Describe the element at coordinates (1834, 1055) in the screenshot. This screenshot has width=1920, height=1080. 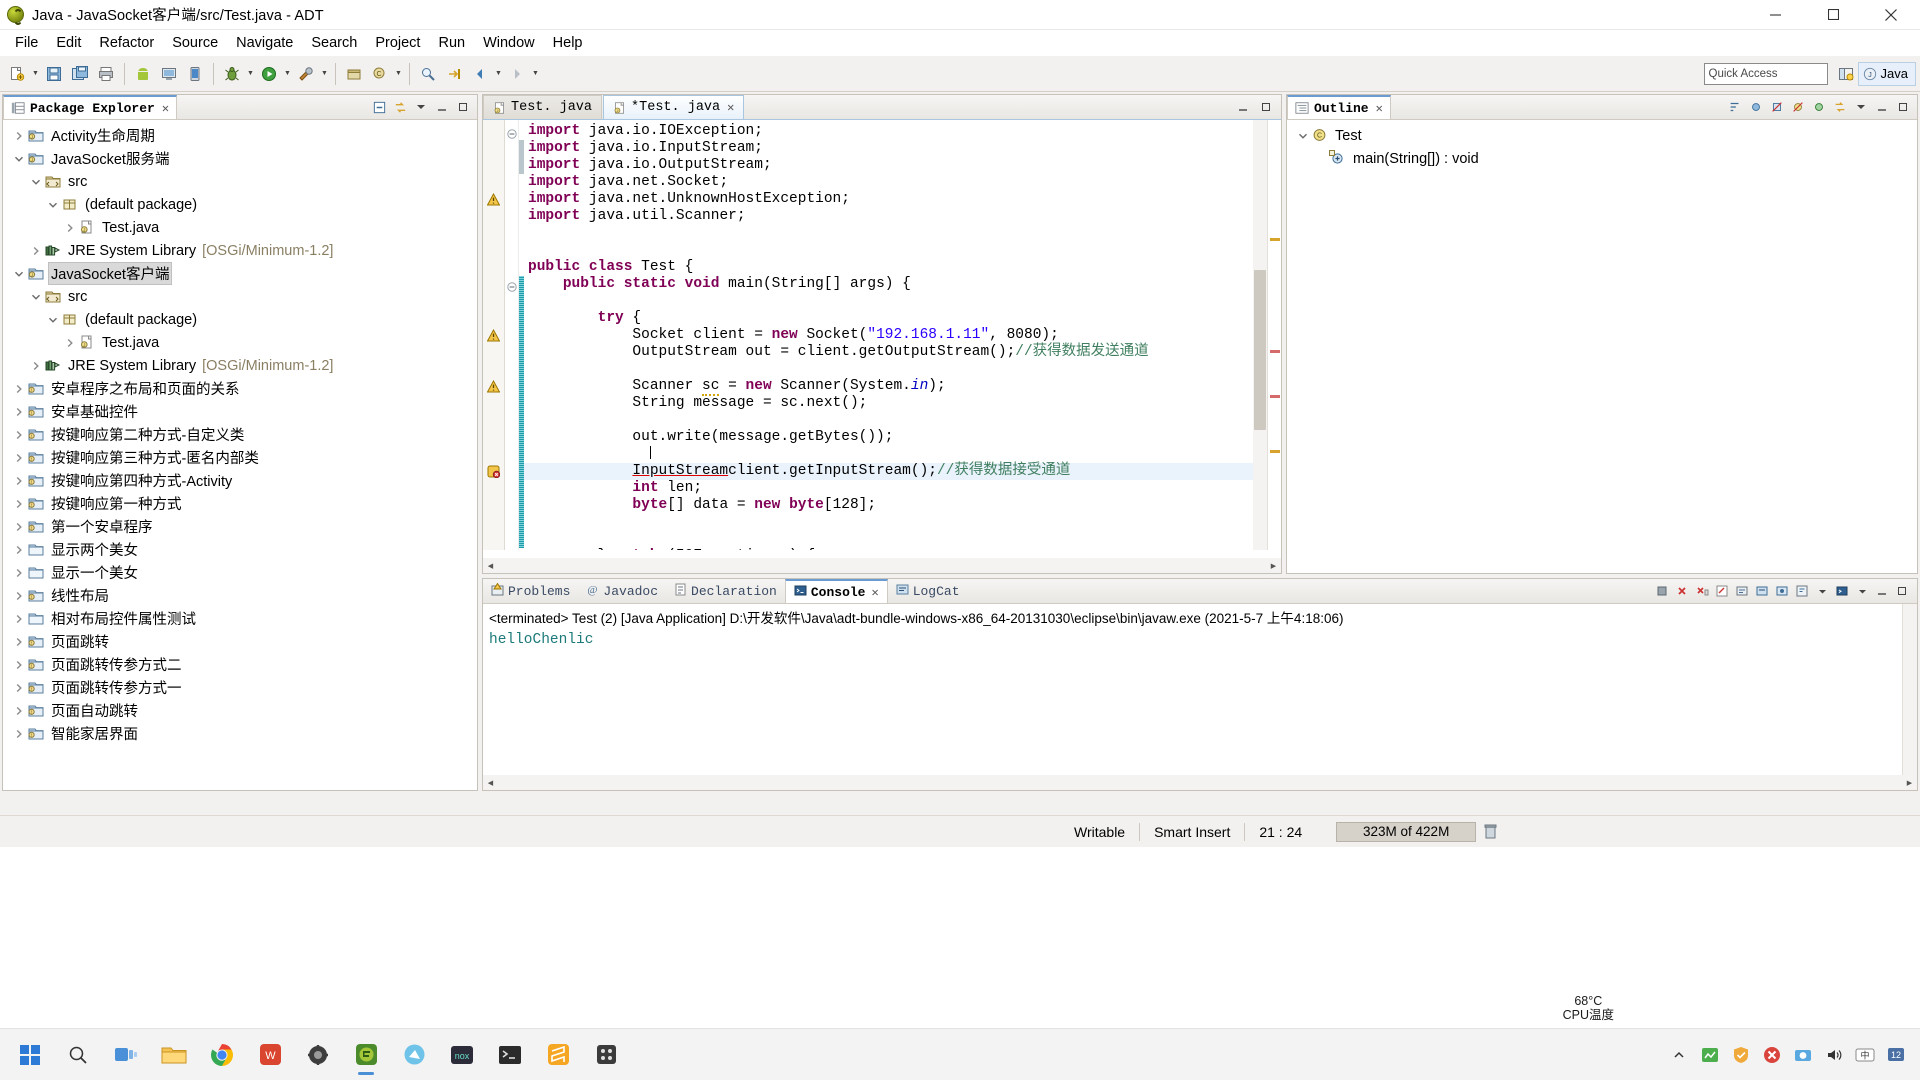
I see `volume-icon` at that location.